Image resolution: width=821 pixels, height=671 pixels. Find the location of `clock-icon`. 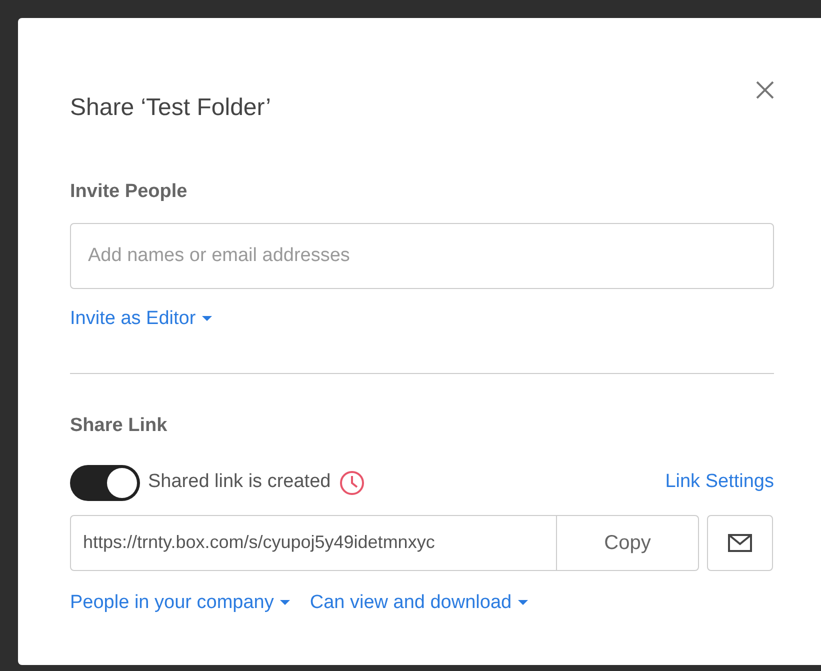

clock-icon is located at coordinates (351, 483).